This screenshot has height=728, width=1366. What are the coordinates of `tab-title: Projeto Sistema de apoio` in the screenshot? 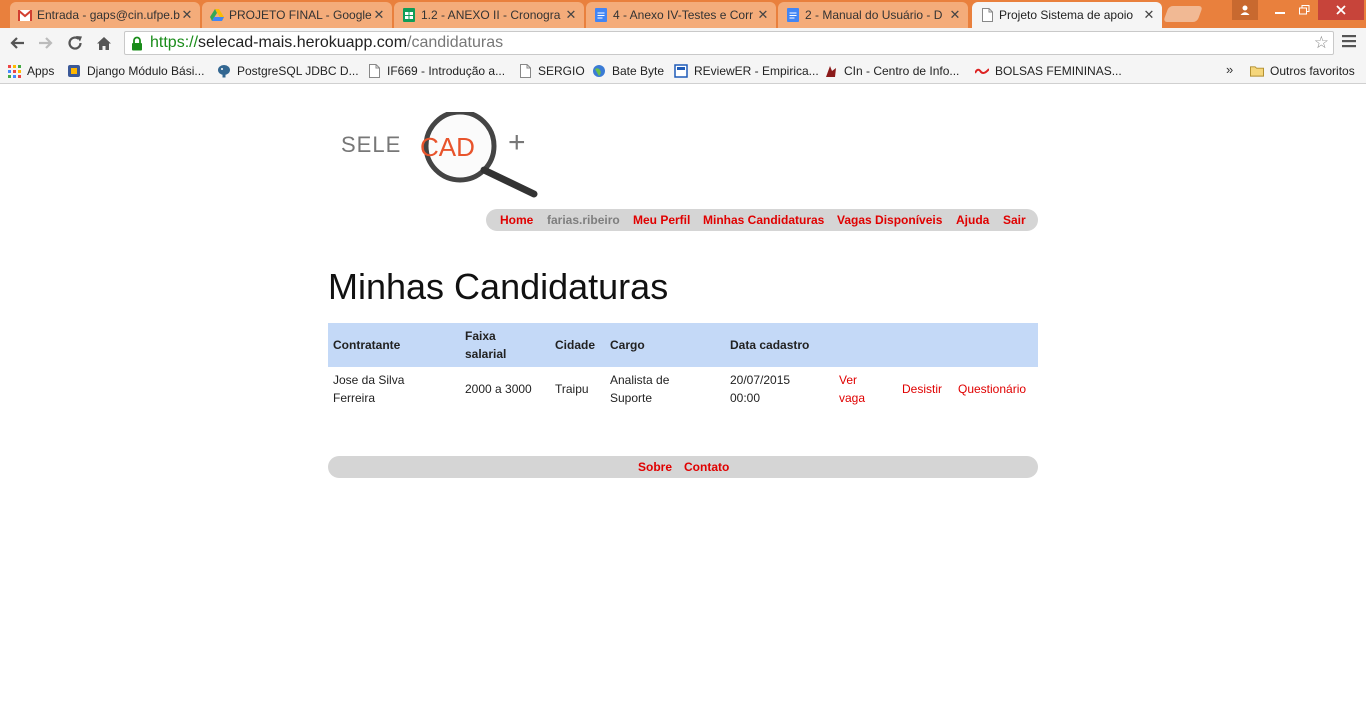 It's located at (1066, 15).